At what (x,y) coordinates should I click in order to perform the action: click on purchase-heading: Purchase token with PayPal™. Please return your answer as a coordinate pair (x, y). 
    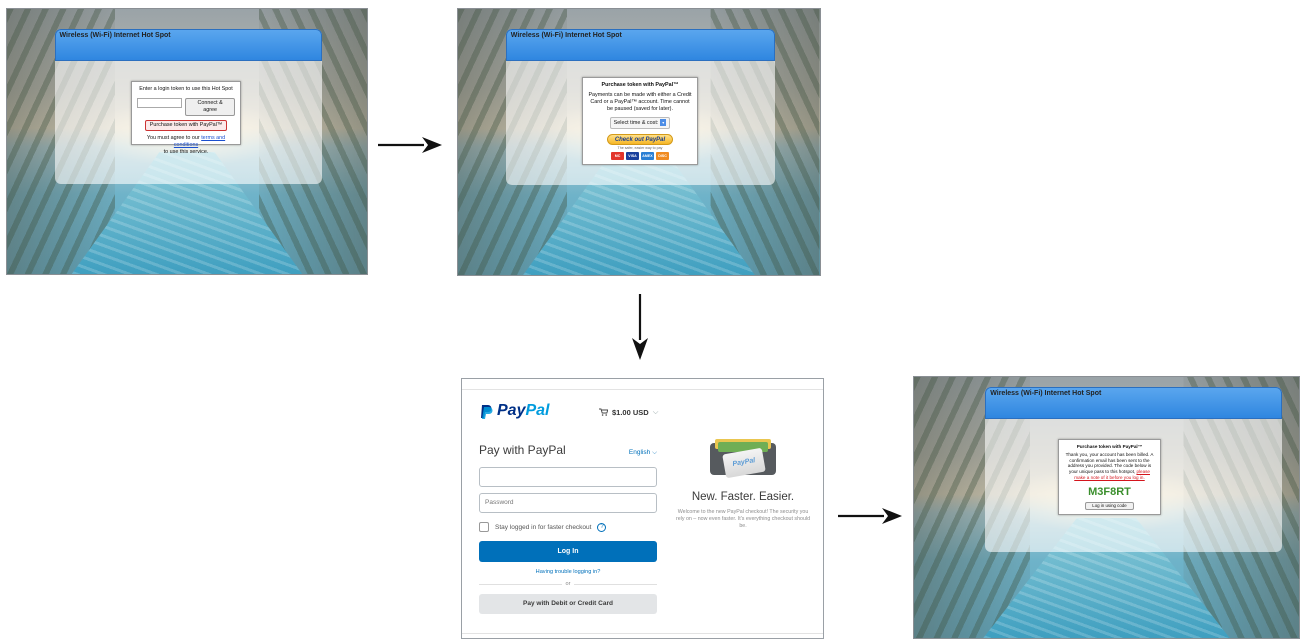
    Looking at the image, I should click on (640, 85).